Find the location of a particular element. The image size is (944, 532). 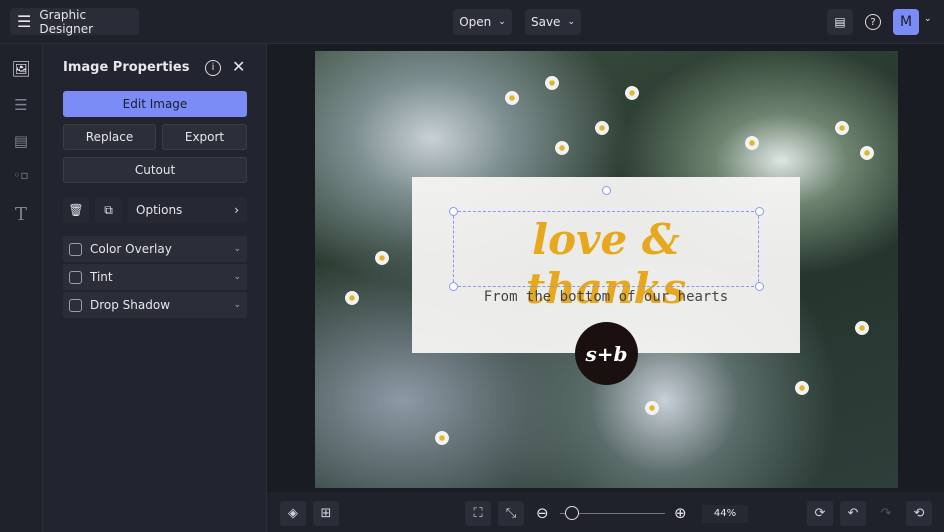

cutout-button: Cutout is located at coordinates (155, 170).